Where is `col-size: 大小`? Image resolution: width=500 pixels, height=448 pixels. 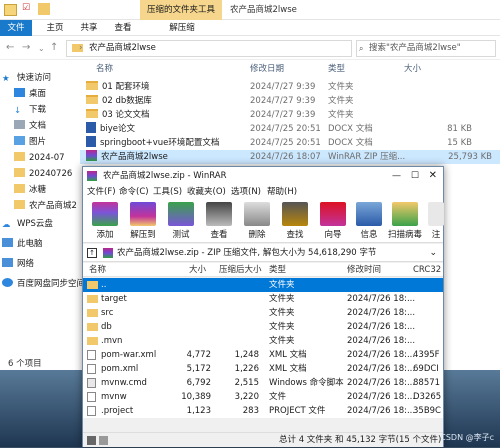
col-size: 大小 is located at coordinates (197, 270).